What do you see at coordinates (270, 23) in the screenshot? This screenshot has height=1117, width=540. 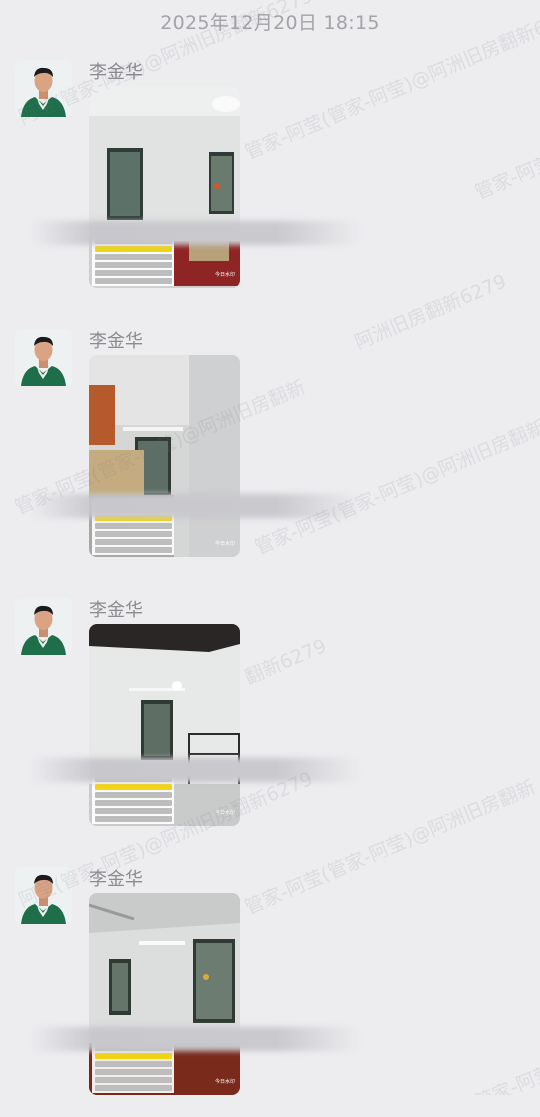 I see `message-timestamp: 2025年12月20日 18:15` at bounding box center [270, 23].